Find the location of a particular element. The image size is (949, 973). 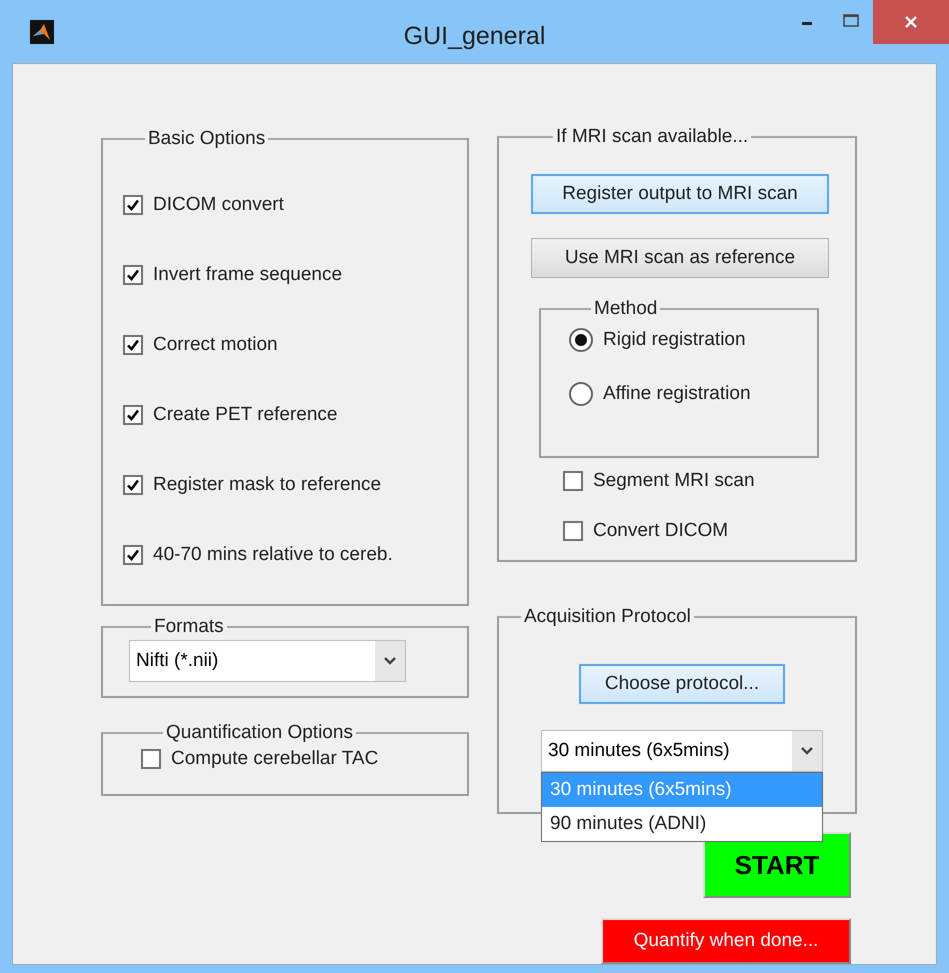

radio-label: Rigid registration is located at coordinates (674, 340).